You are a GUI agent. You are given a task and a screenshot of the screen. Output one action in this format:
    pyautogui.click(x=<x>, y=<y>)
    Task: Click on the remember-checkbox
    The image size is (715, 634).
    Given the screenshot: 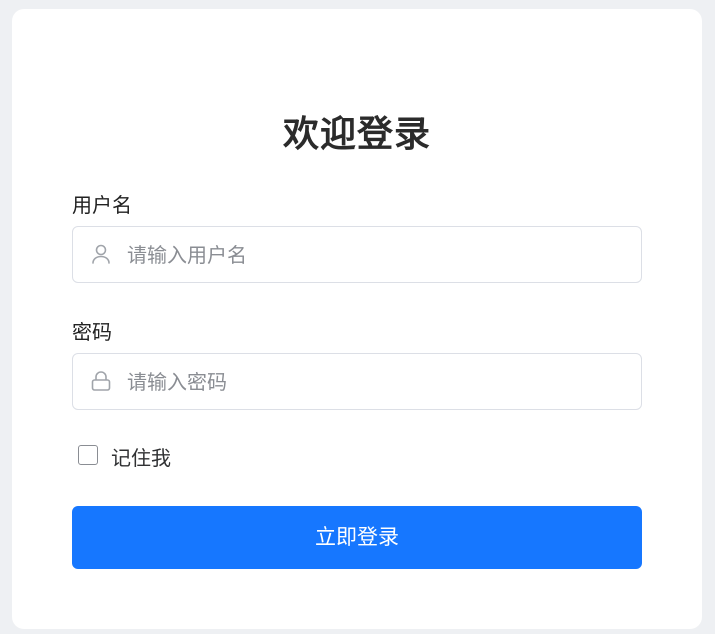 What is the action you would take?
    pyautogui.click(x=88, y=455)
    